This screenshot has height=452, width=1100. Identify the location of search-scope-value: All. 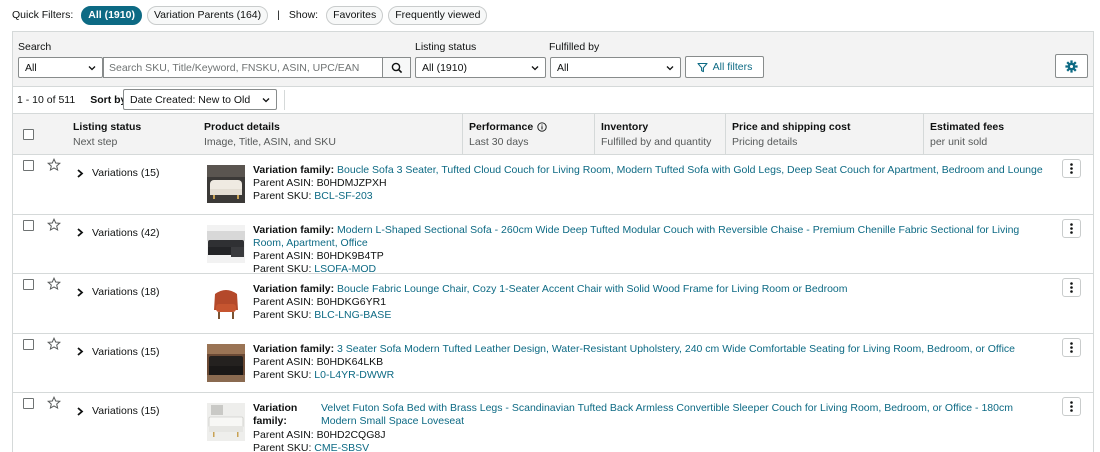
(31, 67).